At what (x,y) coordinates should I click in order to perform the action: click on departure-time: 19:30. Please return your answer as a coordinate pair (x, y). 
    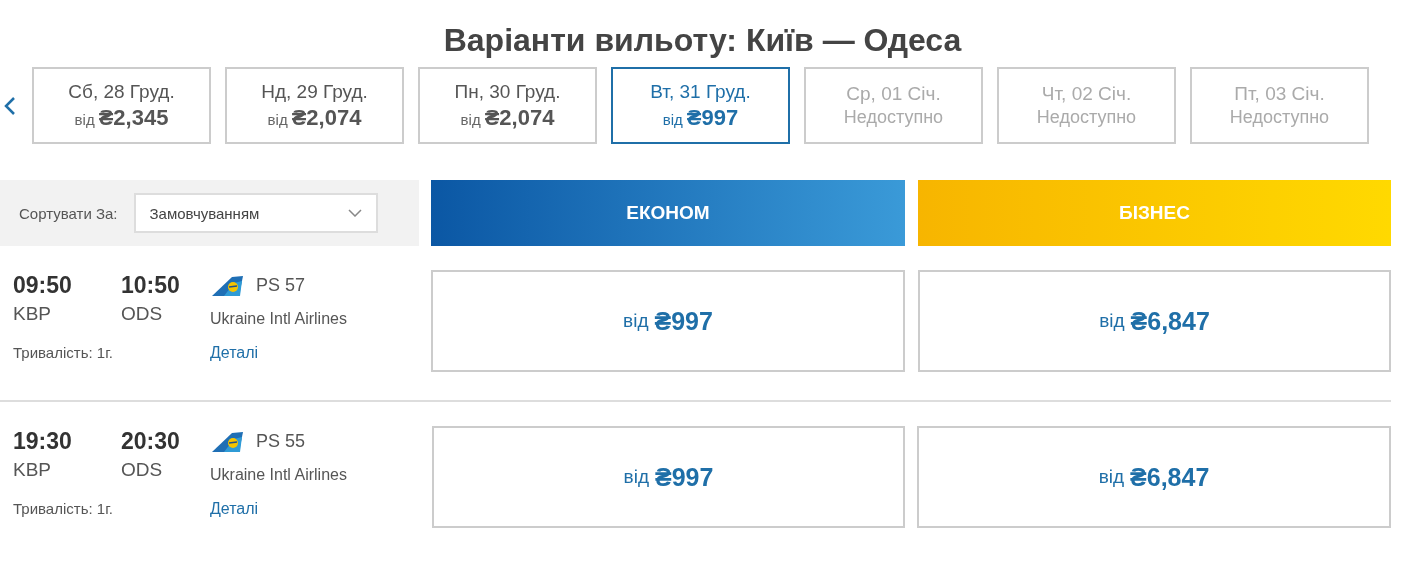
    Looking at the image, I should click on (43, 441).